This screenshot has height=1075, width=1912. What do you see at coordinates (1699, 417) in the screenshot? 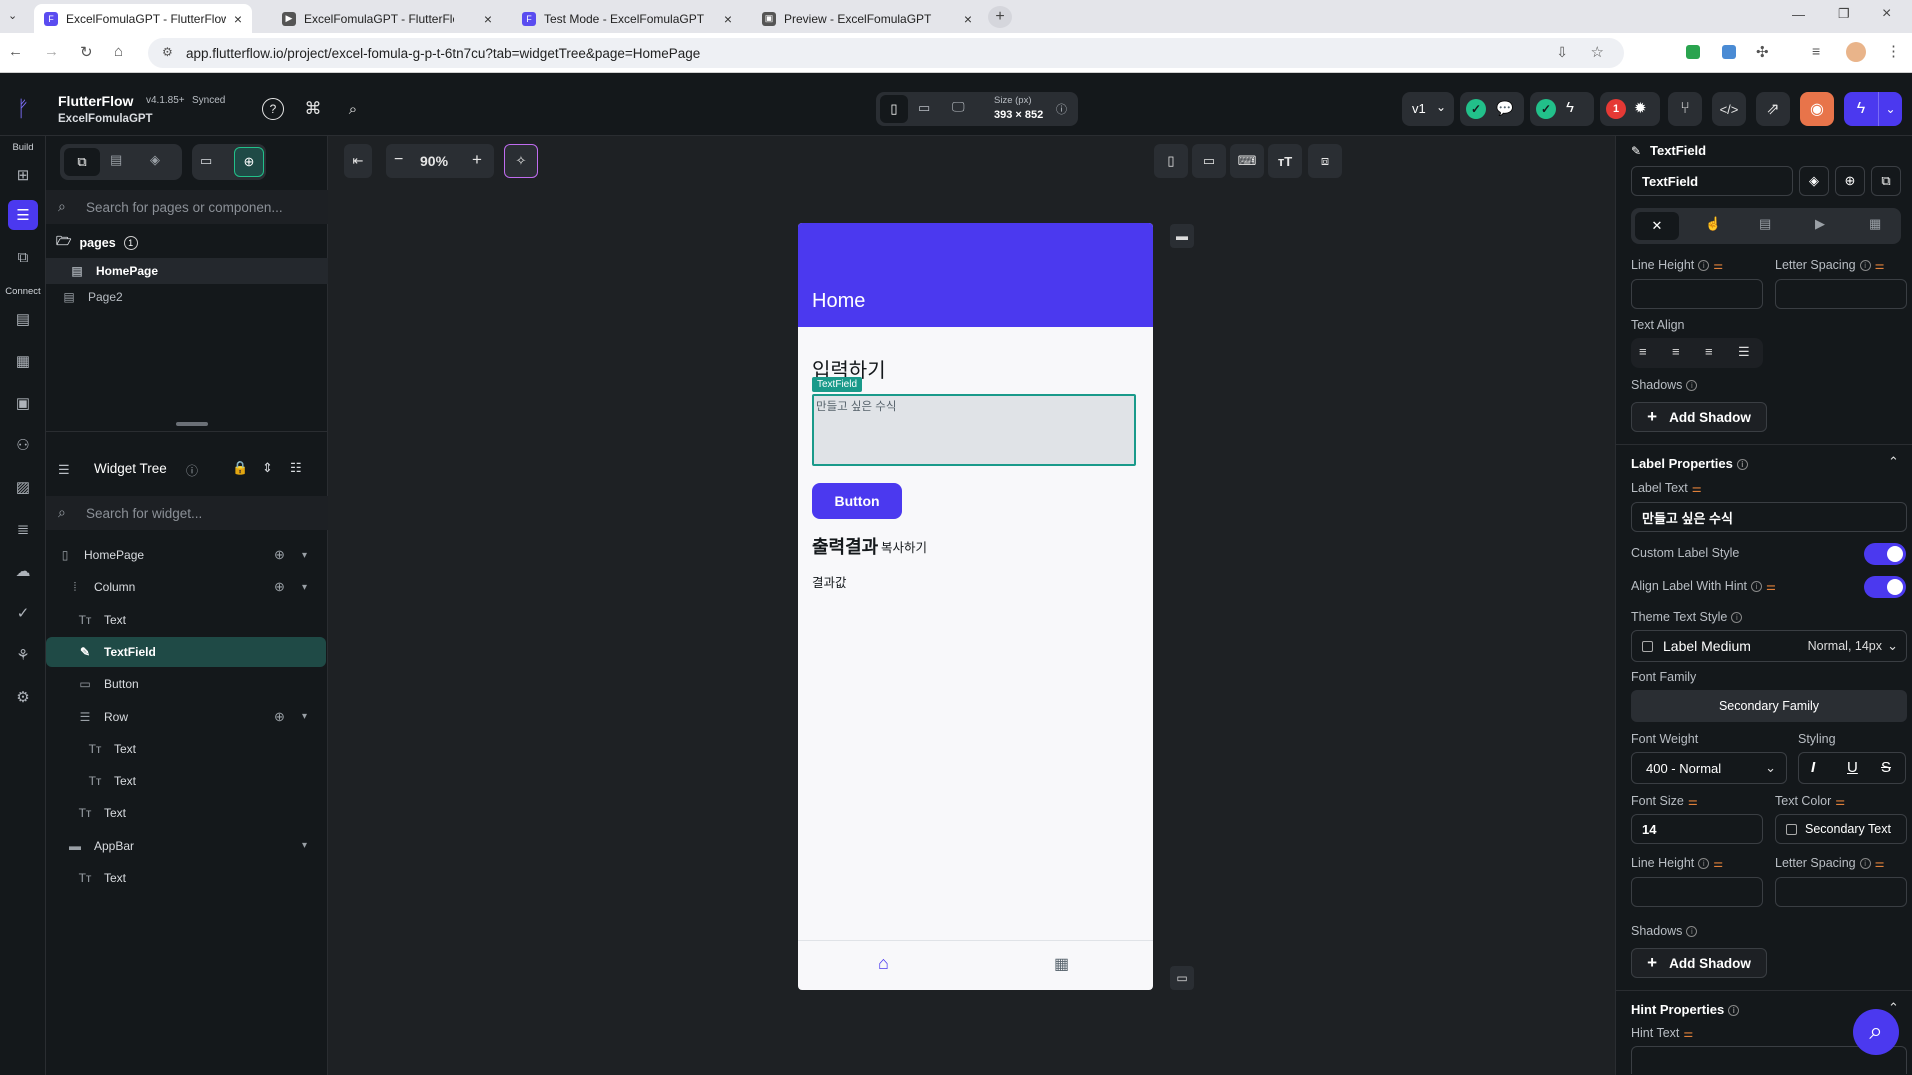
I see `add-shadow-button: + Add Shadow` at bounding box center [1699, 417].